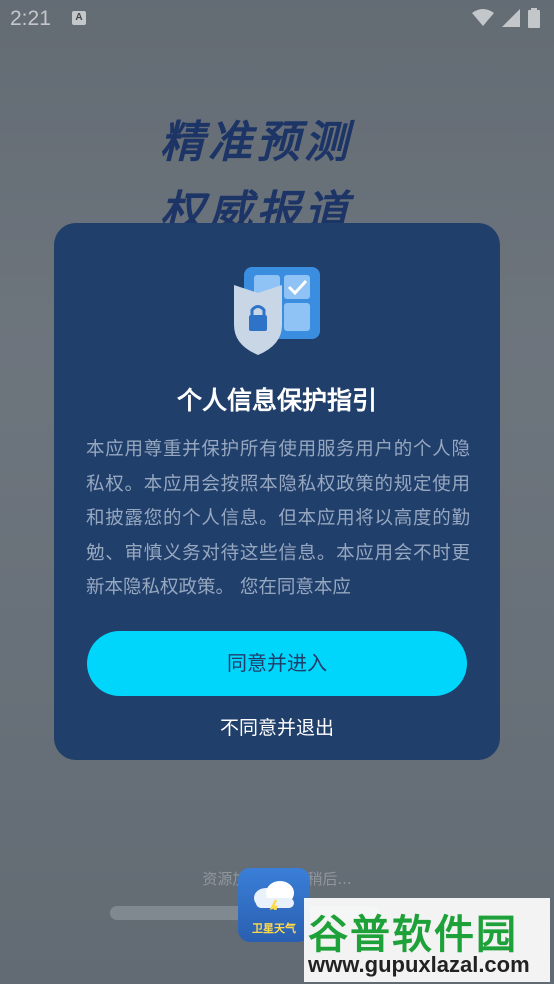  Describe the element at coordinates (419, 964) in the screenshot. I see `watermark-url: www.gupuxlazal.com` at that location.